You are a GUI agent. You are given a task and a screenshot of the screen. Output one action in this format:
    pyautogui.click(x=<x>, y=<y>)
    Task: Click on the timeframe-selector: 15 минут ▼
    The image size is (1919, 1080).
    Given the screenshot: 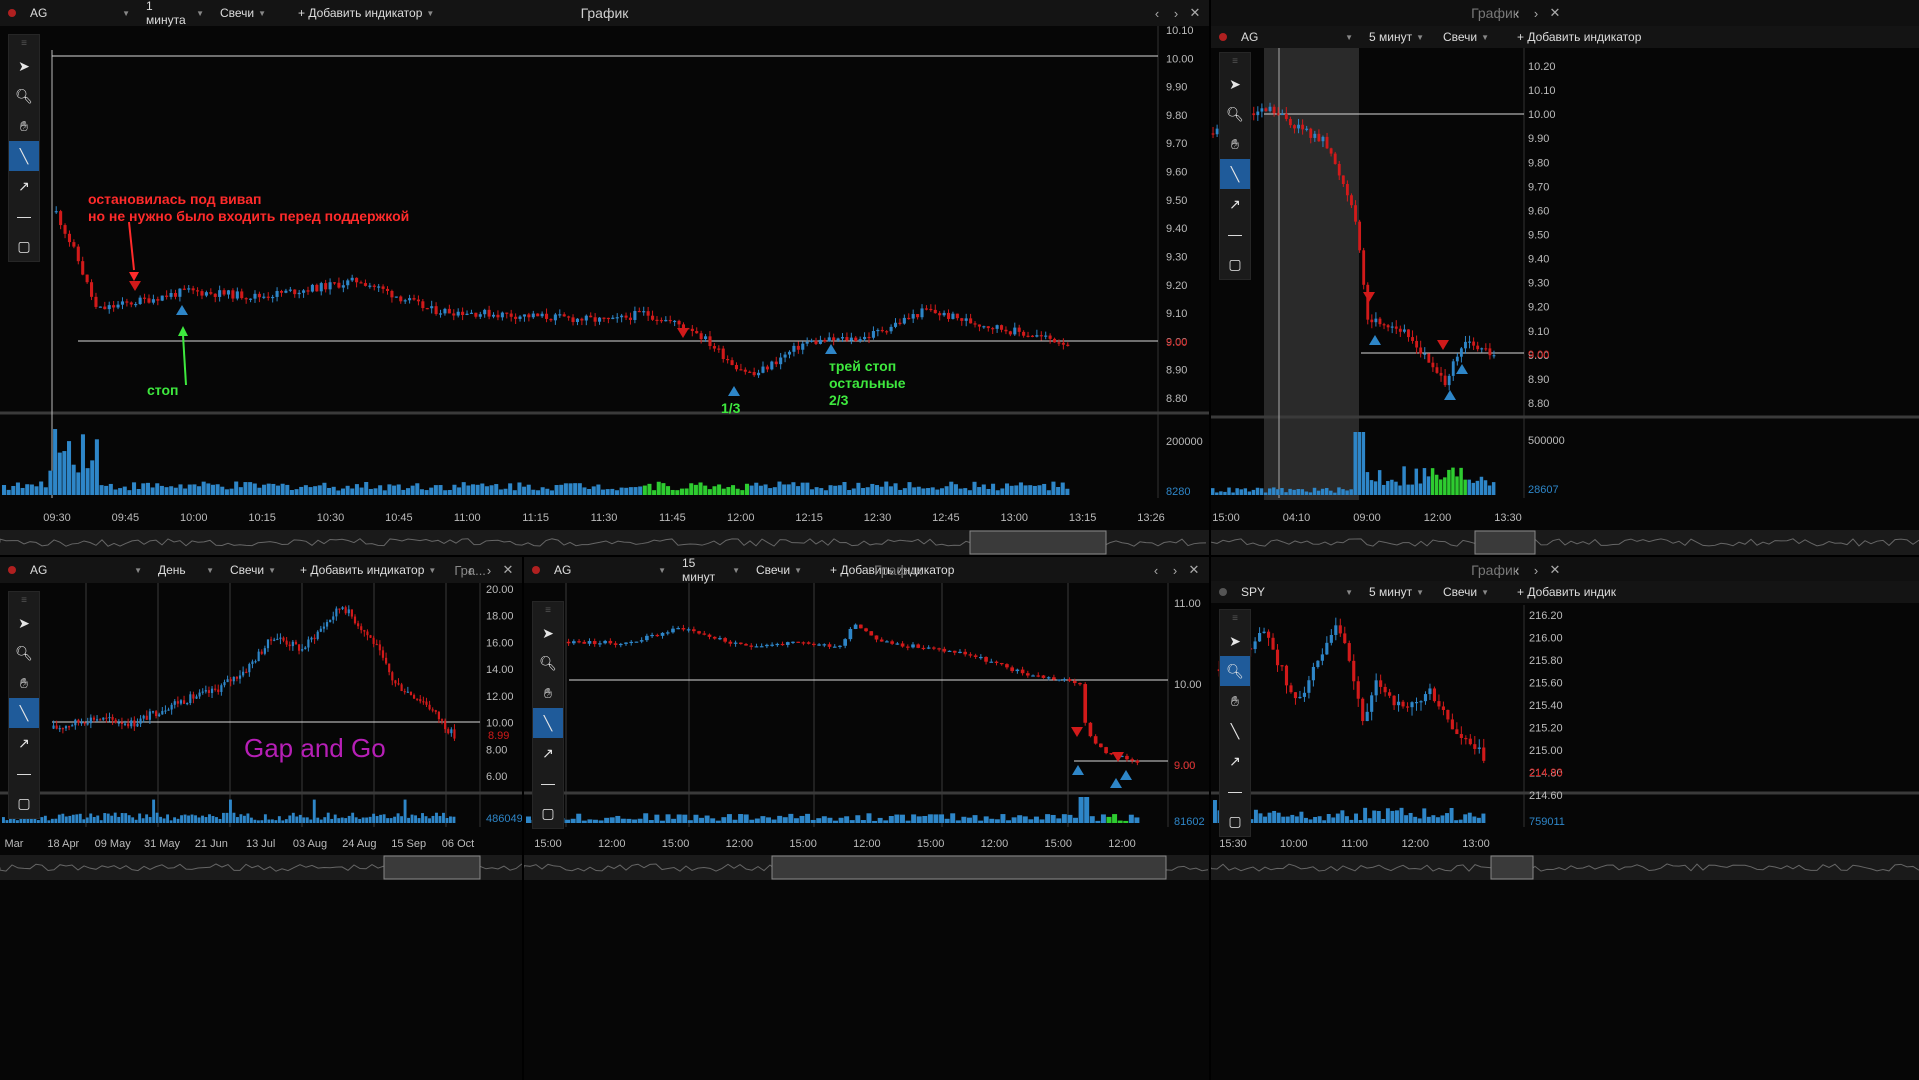 What is the action you would take?
    pyautogui.click(x=711, y=570)
    